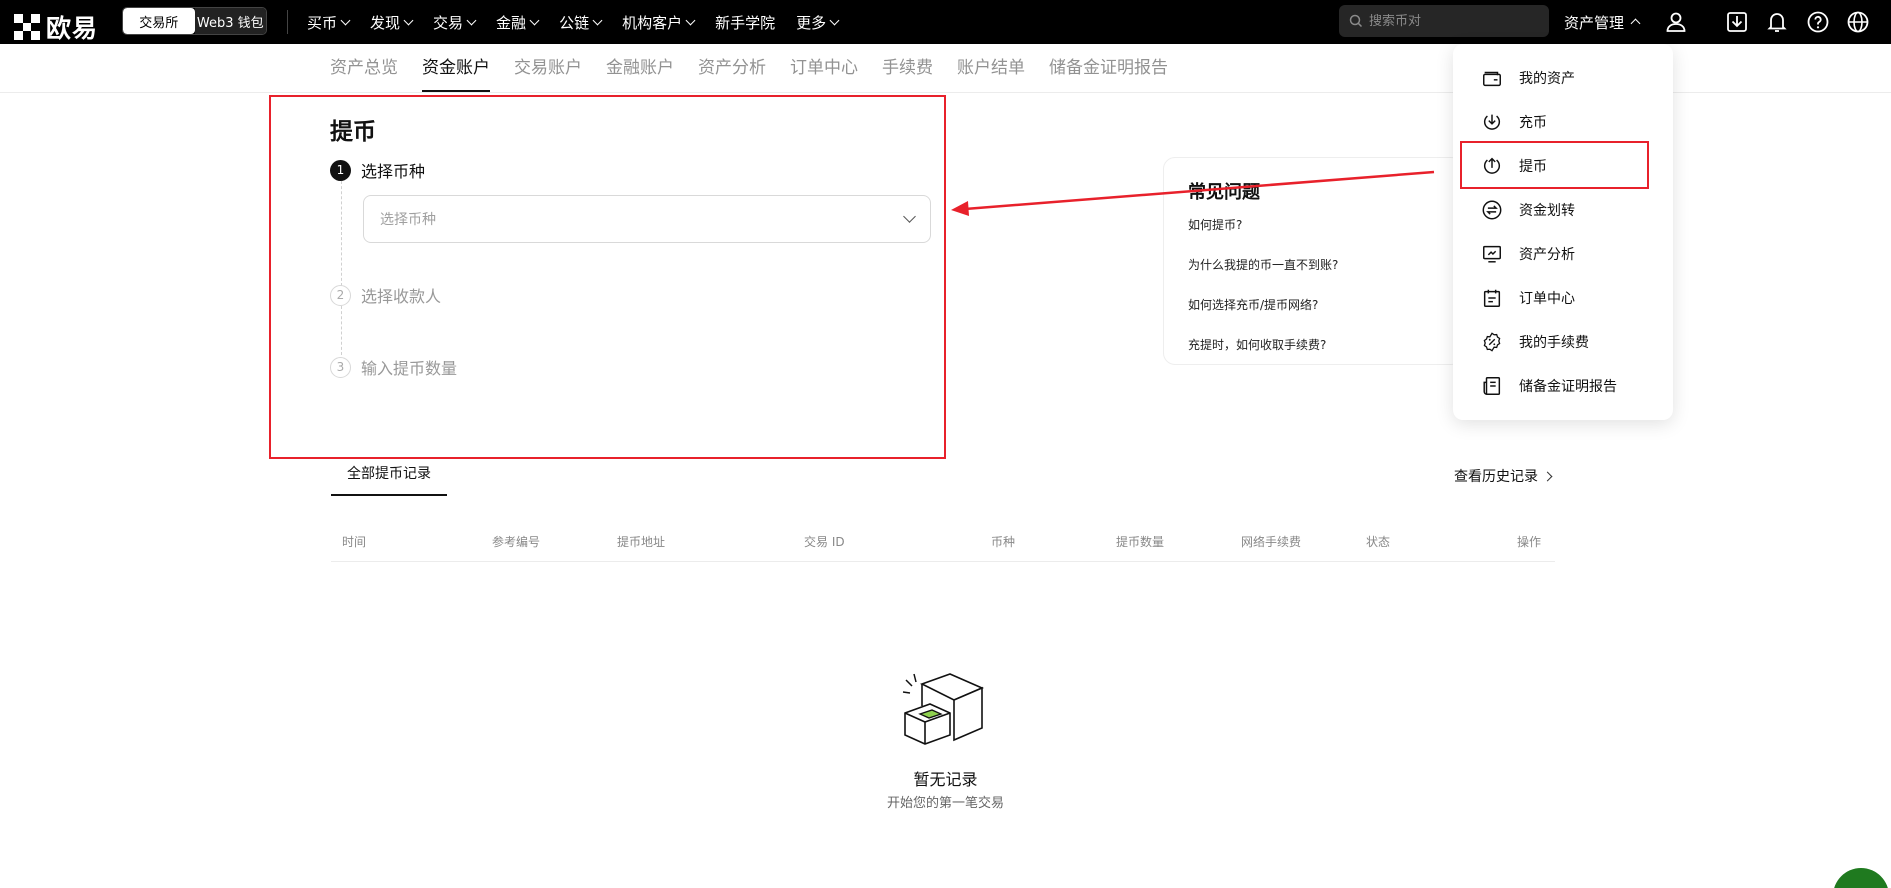  What do you see at coordinates (943, 709) in the screenshot?
I see `empty-drawer-icon` at bounding box center [943, 709].